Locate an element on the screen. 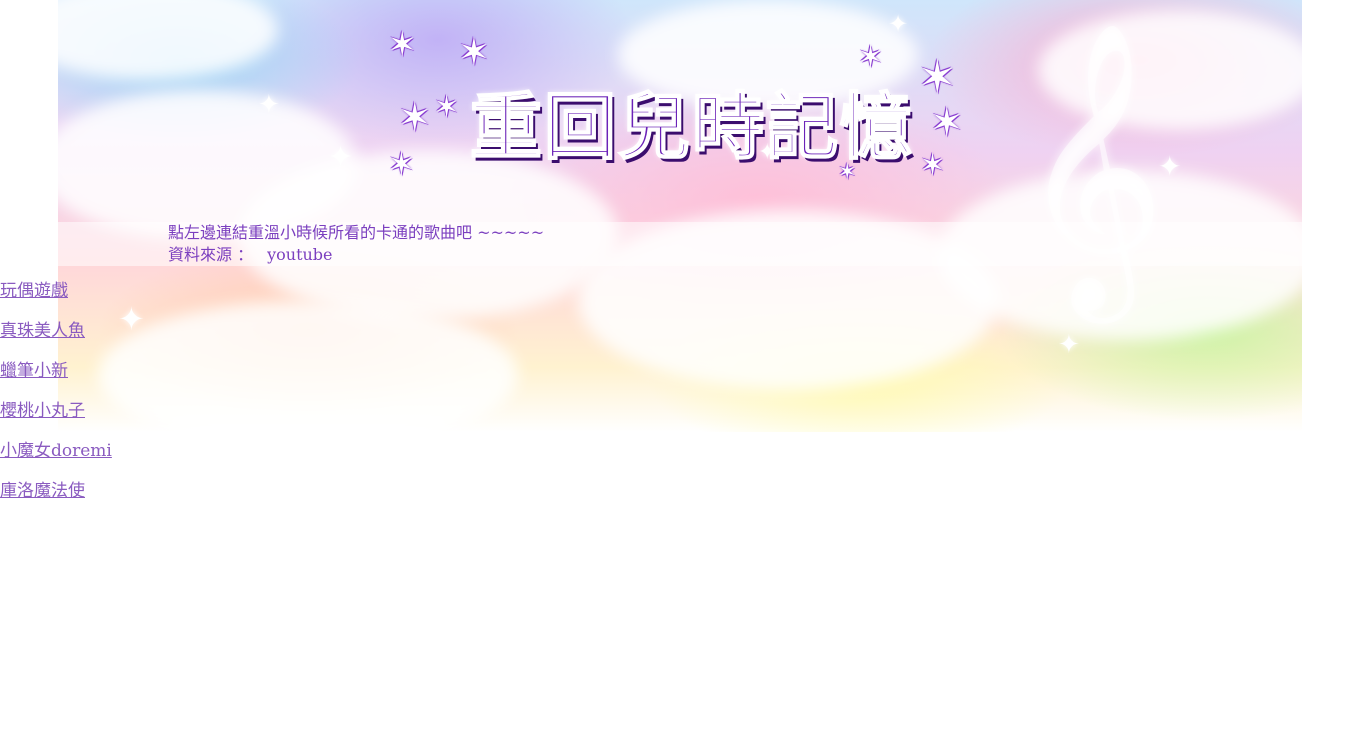 The width and height of the screenshot is (1351, 750). nav-link-chibi-maruko: 櫻桃小丸子 is located at coordinates (56, 420).